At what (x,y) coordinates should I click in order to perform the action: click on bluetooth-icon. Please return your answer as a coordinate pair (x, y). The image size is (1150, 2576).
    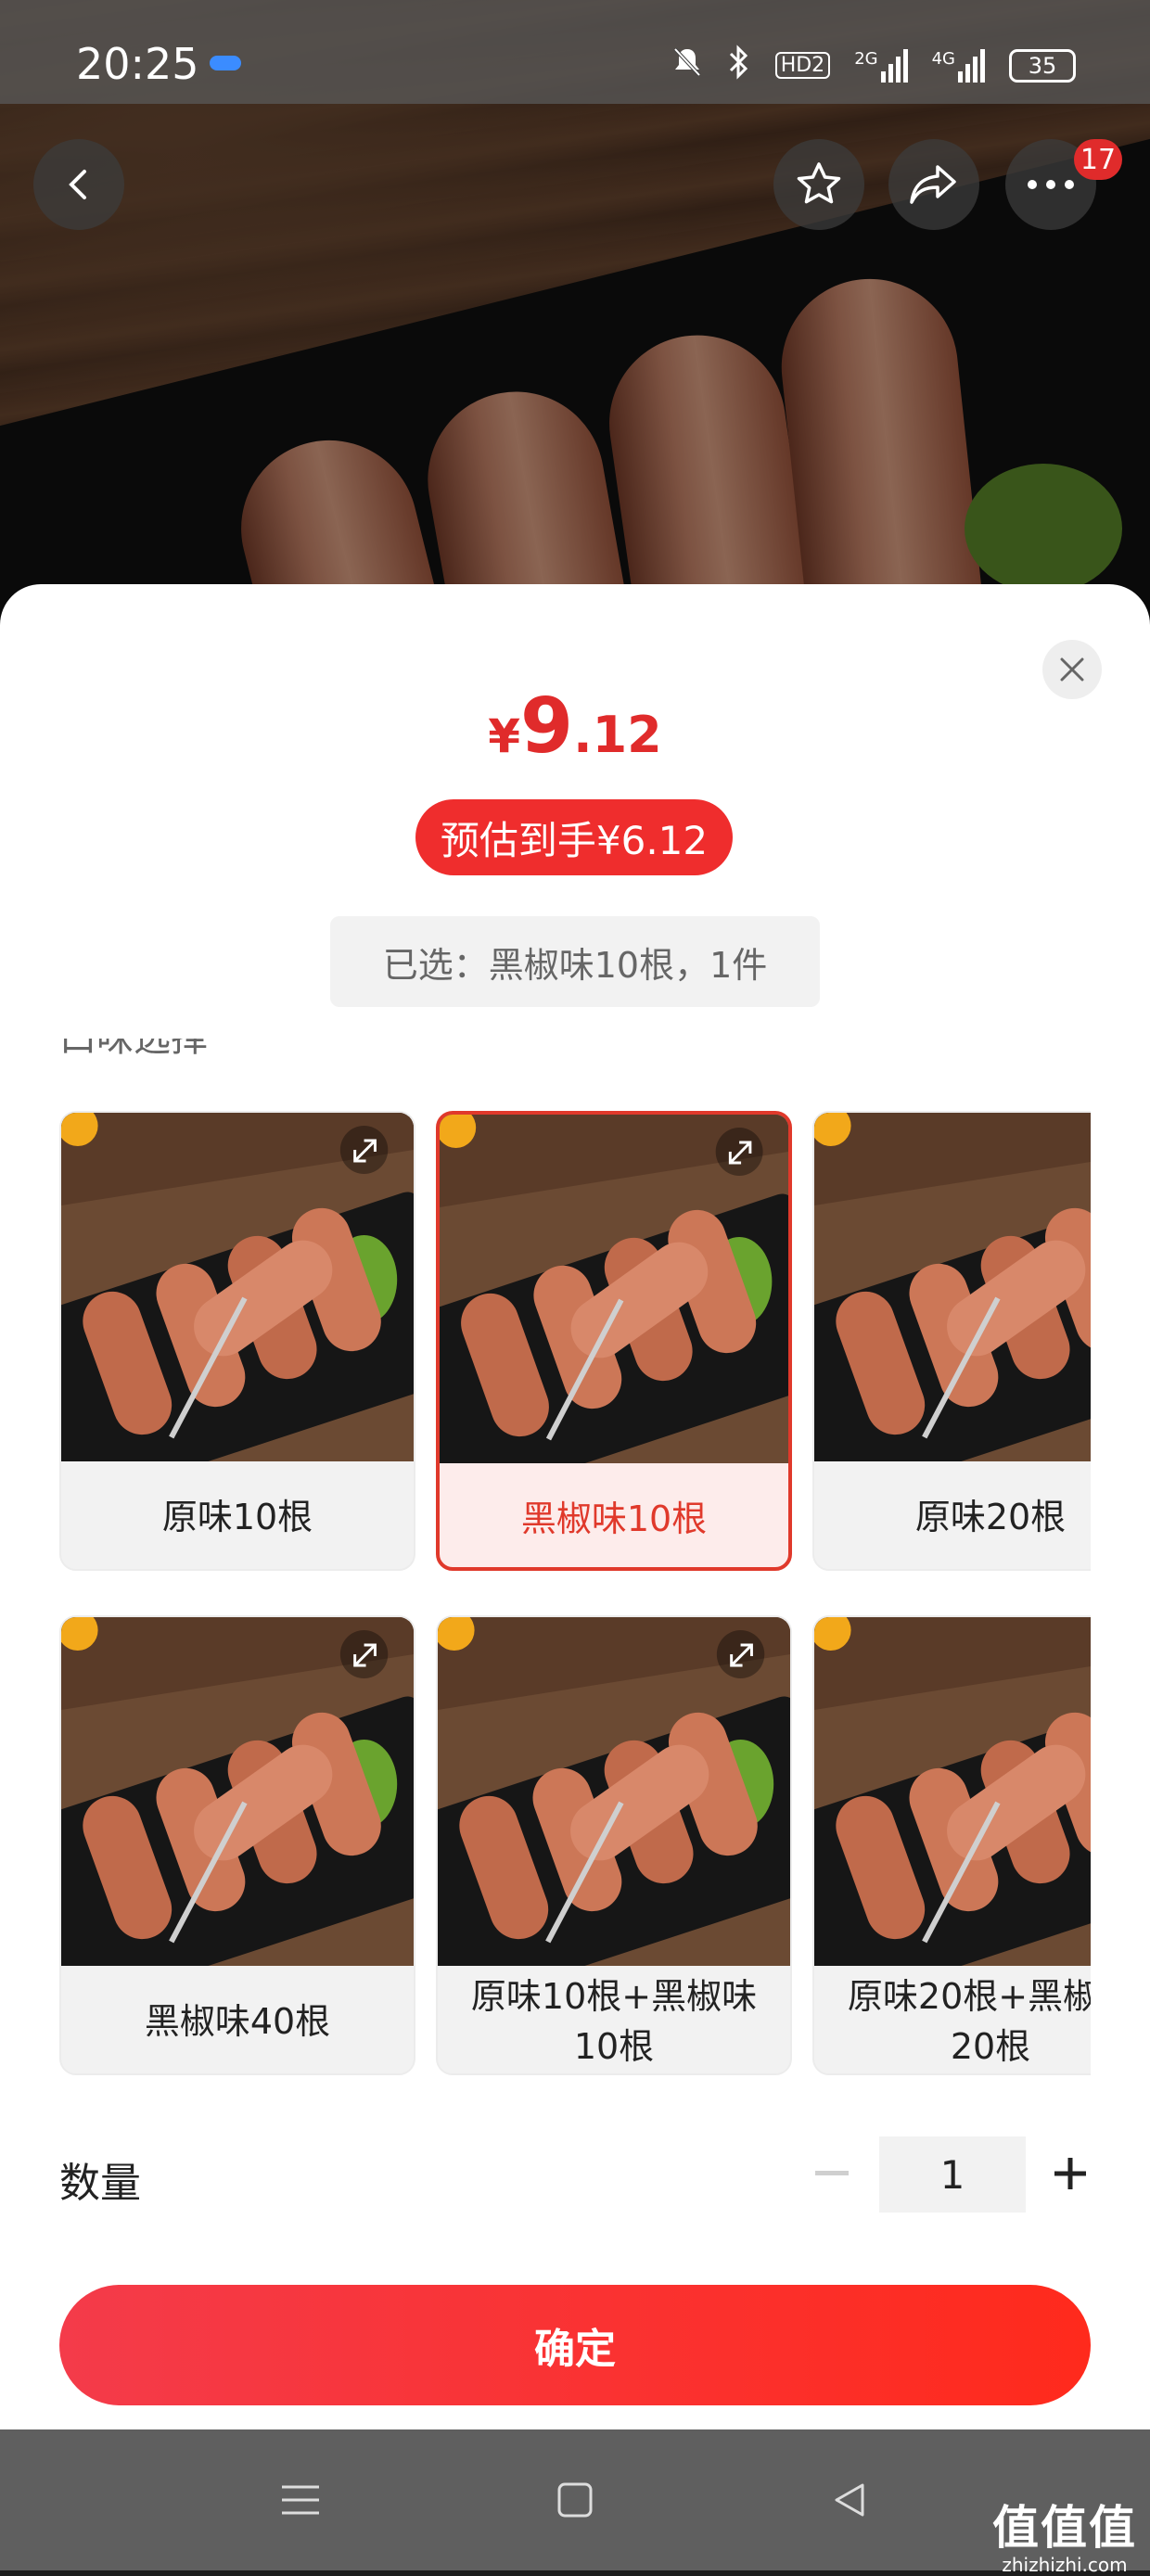
    Looking at the image, I should click on (739, 66).